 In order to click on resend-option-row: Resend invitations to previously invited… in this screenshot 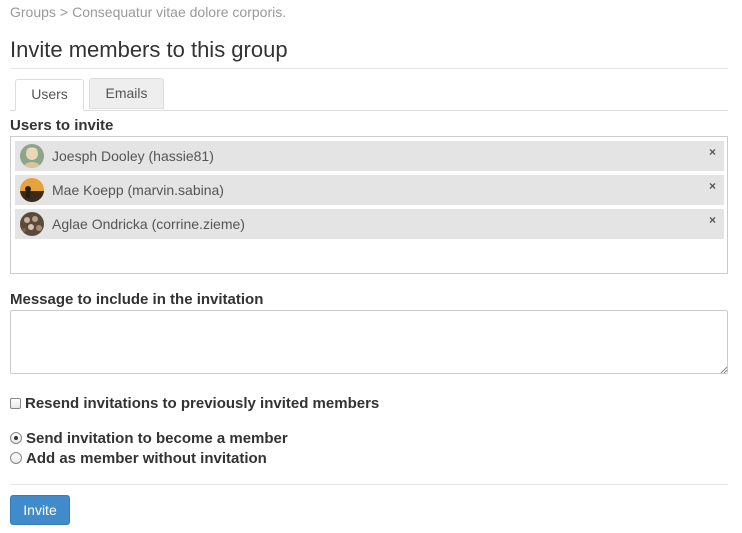, I will do `click(194, 403)`.